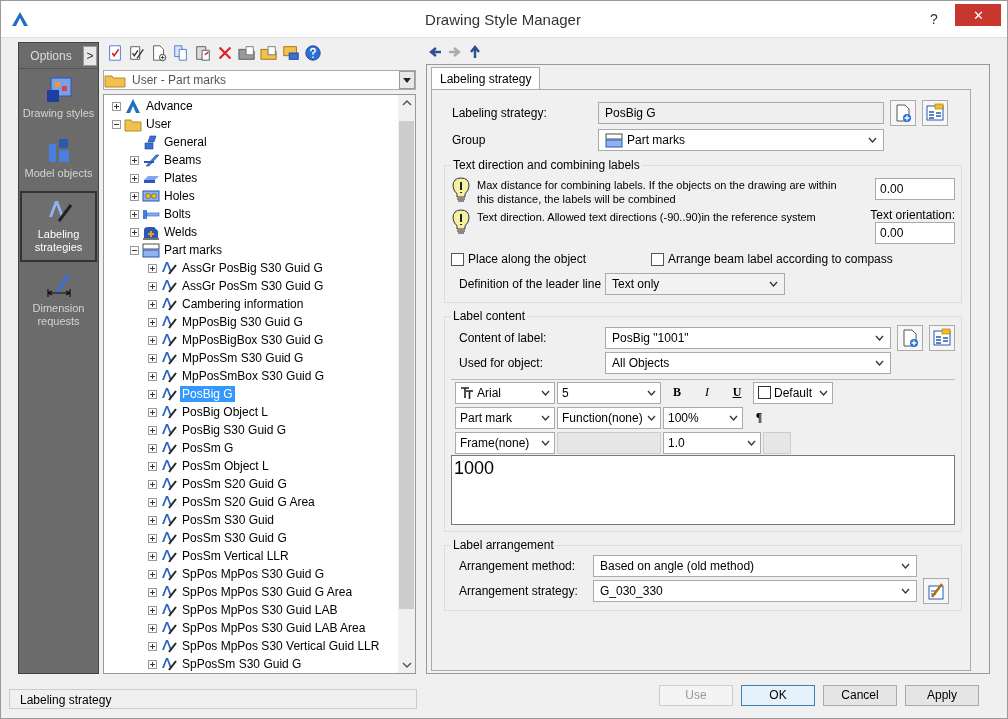 This screenshot has width=1008, height=719. I want to click on sidebar-item: Labeling strategies, so click(58, 226).